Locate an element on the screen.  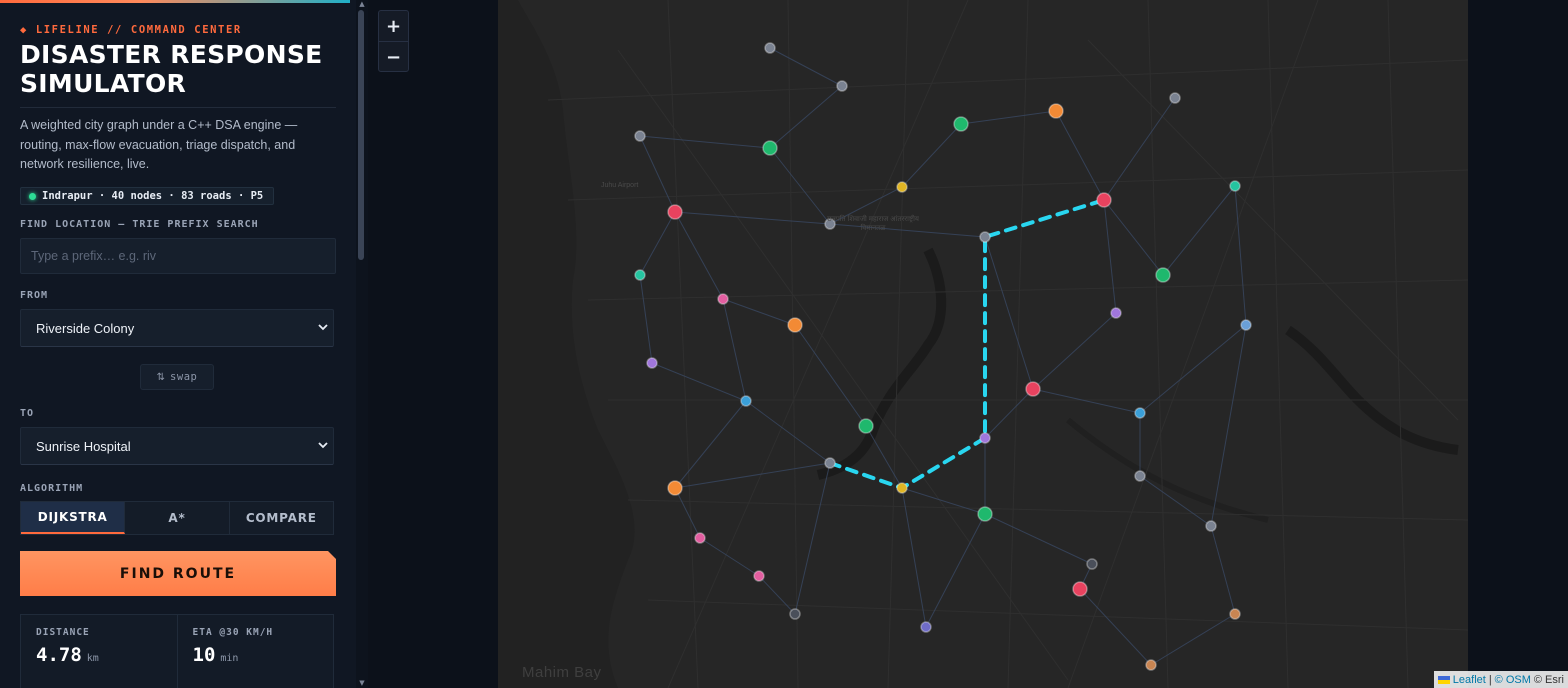
map-attribution: Leaflet | © OSM © Esri is located at coordinates (1500, 679).